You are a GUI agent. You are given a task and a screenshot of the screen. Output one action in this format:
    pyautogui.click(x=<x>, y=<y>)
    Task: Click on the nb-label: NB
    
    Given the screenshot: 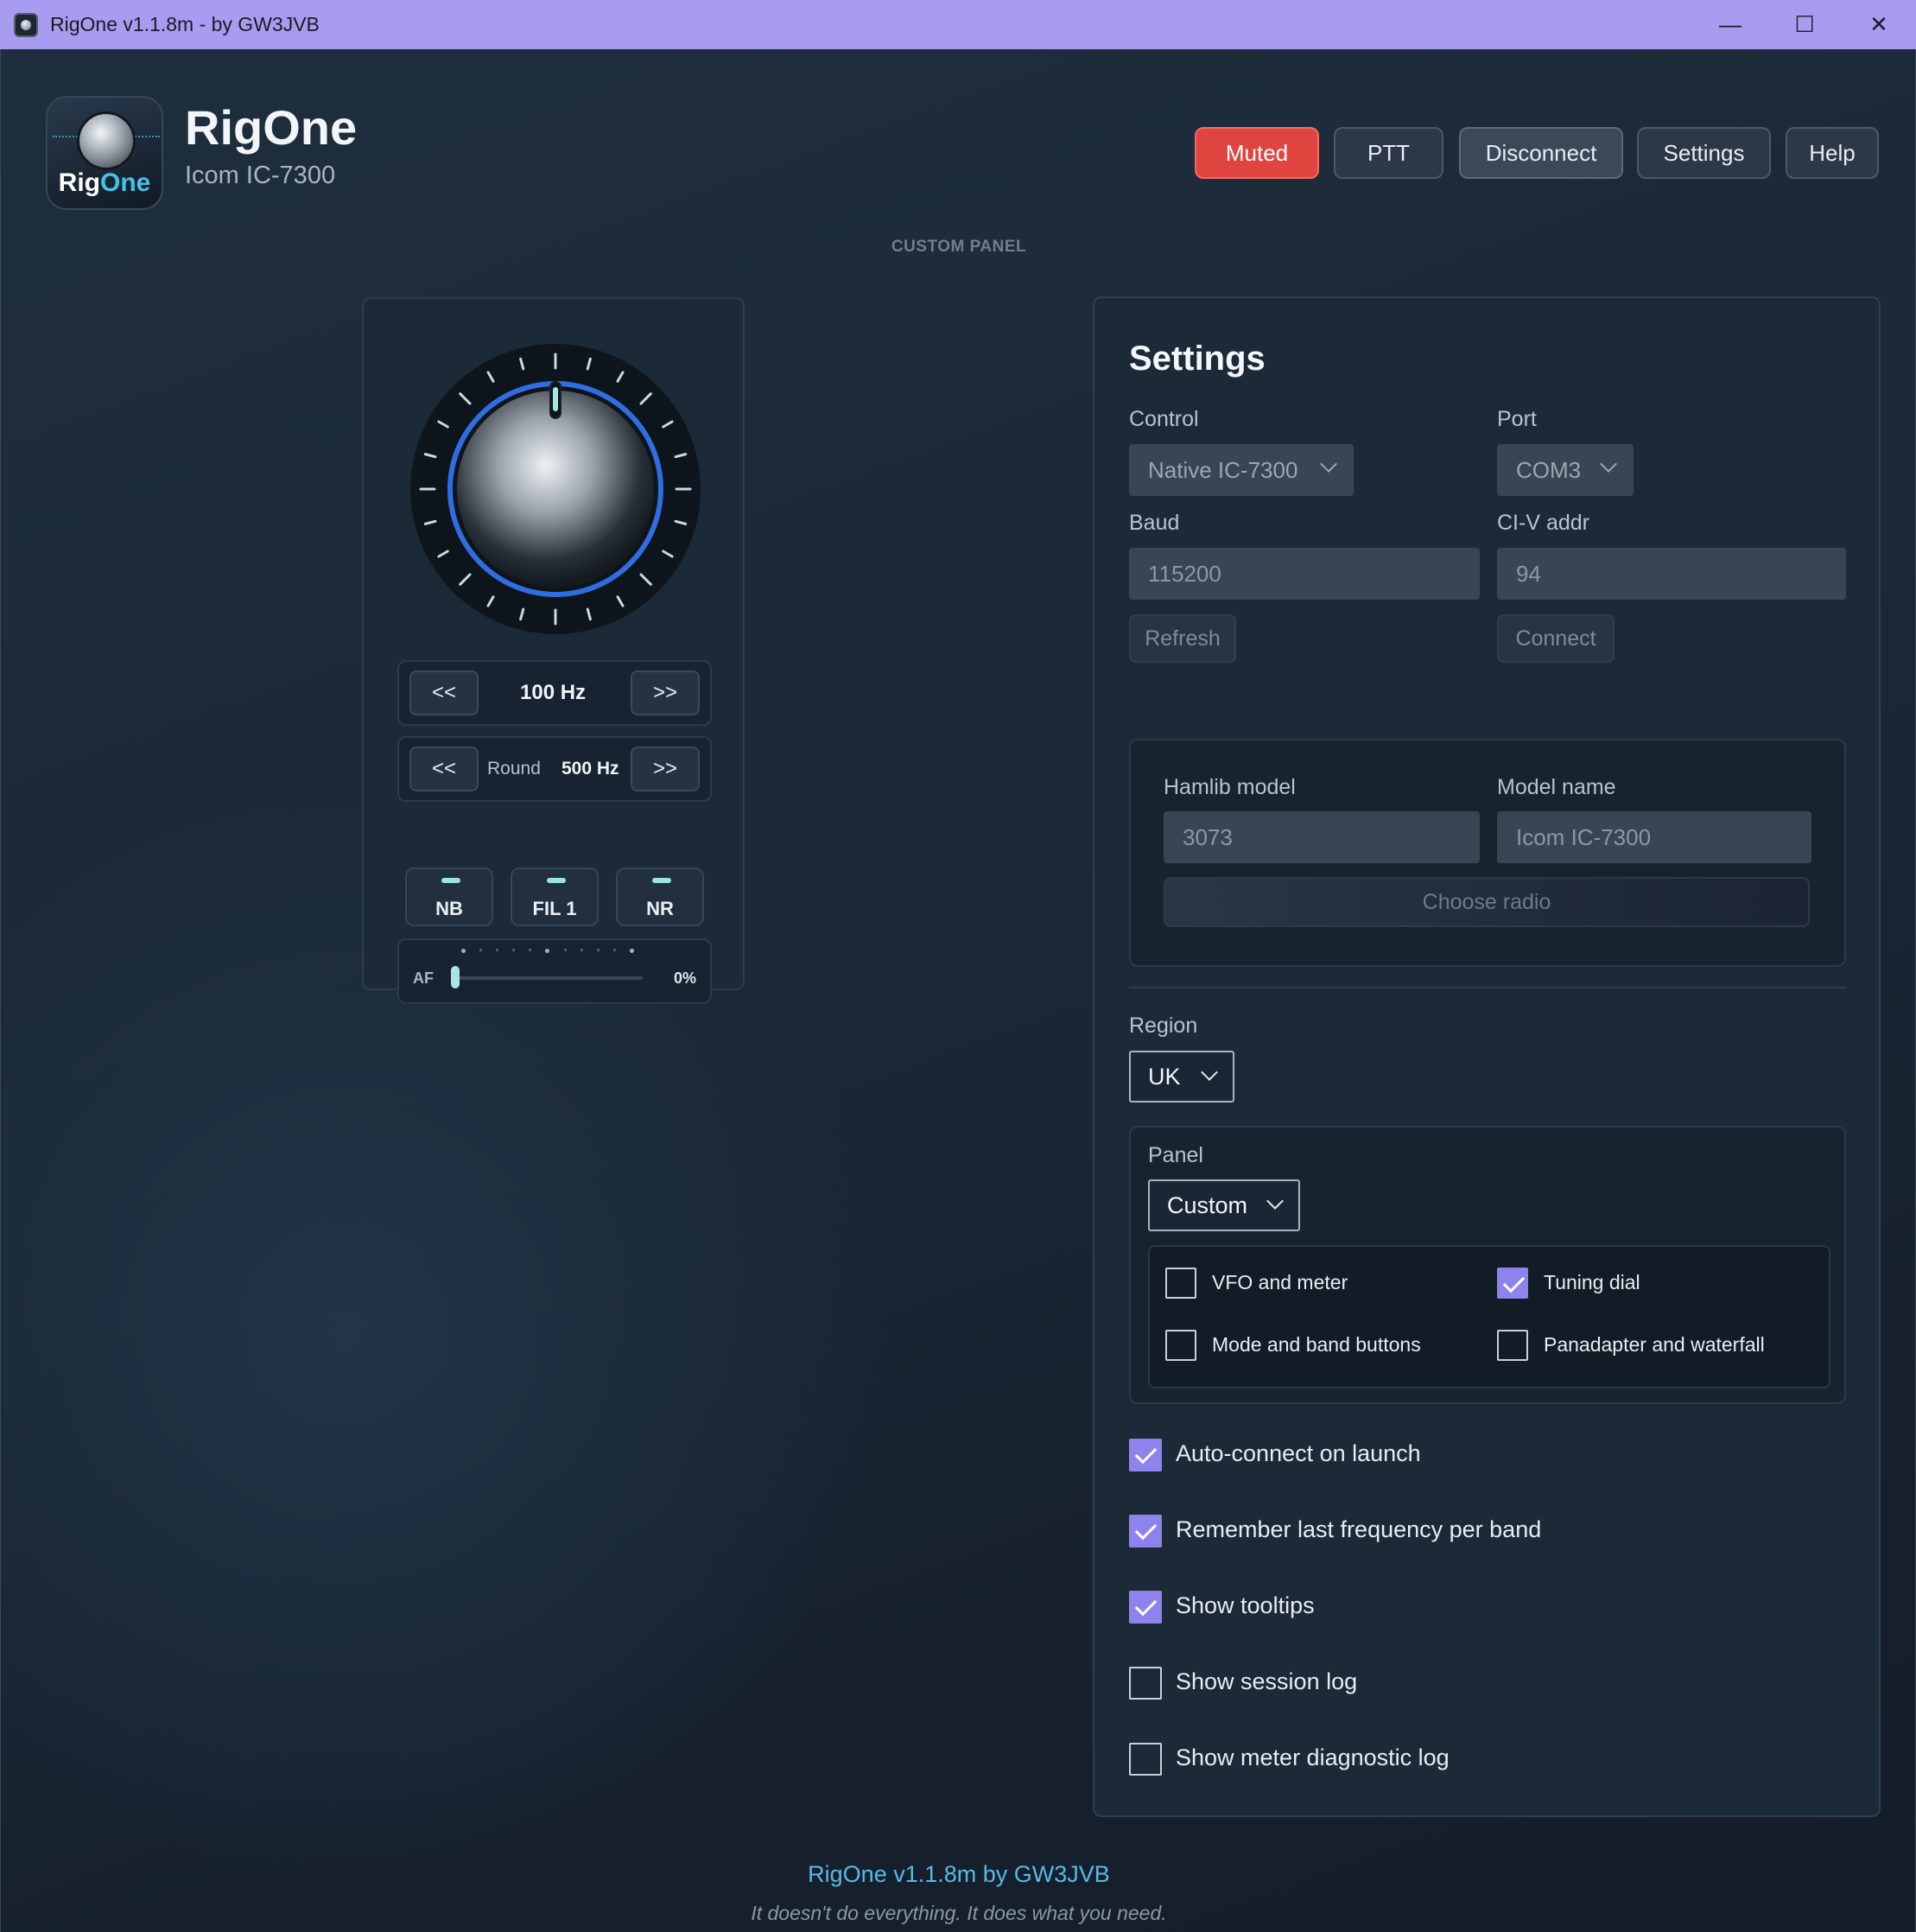 What is the action you would take?
    pyautogui.click(x=449, y=908)
    